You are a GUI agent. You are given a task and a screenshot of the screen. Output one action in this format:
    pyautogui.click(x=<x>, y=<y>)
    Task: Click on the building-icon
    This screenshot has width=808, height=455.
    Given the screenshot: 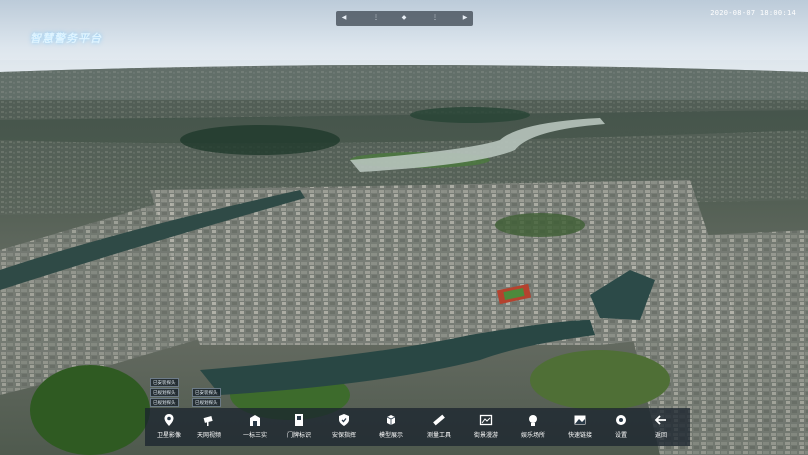 What is the action you would take?
    pyautogui.click(x=255, y=420)
    